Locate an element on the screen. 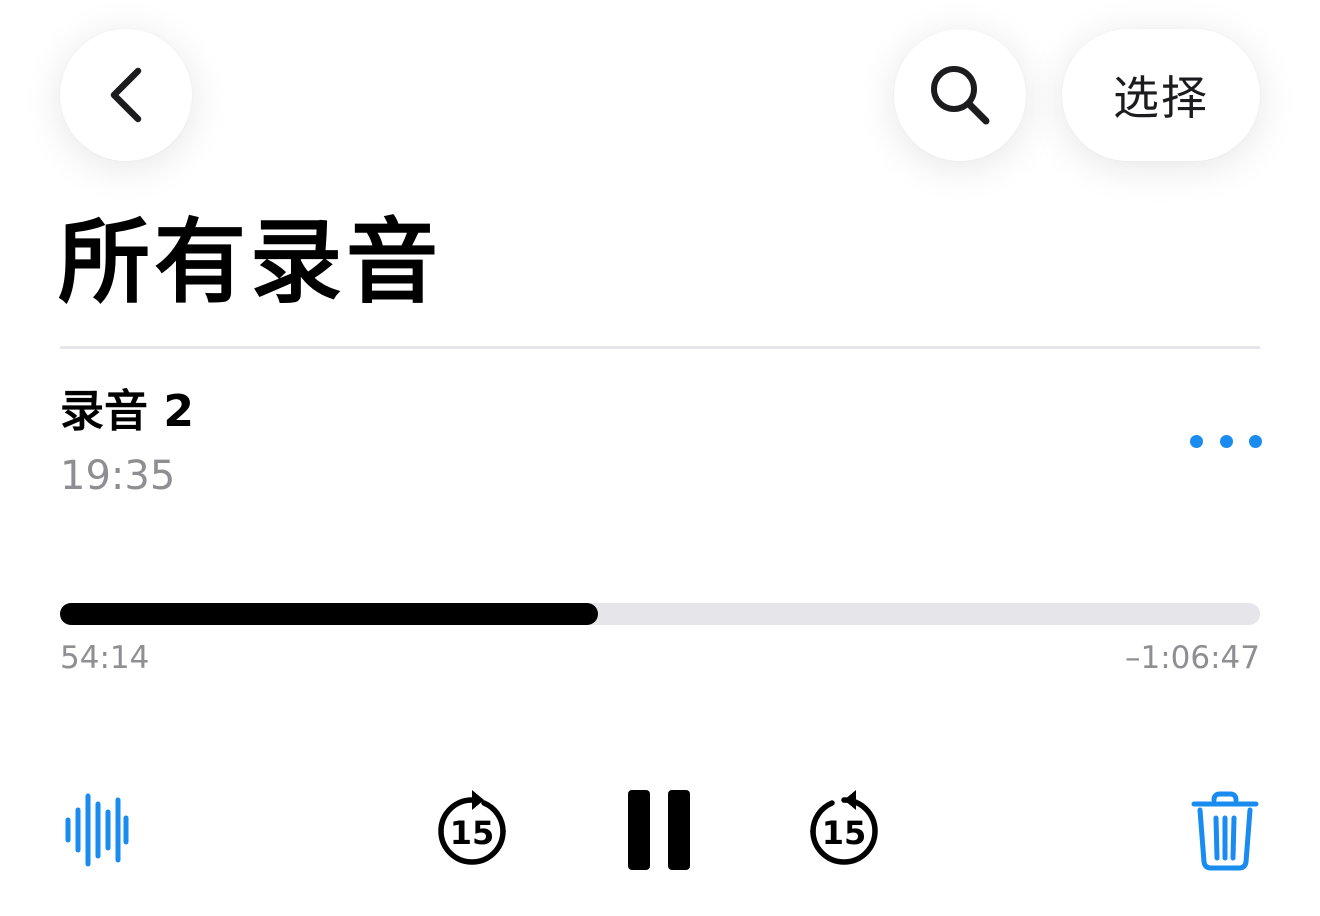  trash-icon is located at coordinates (1225, 831).